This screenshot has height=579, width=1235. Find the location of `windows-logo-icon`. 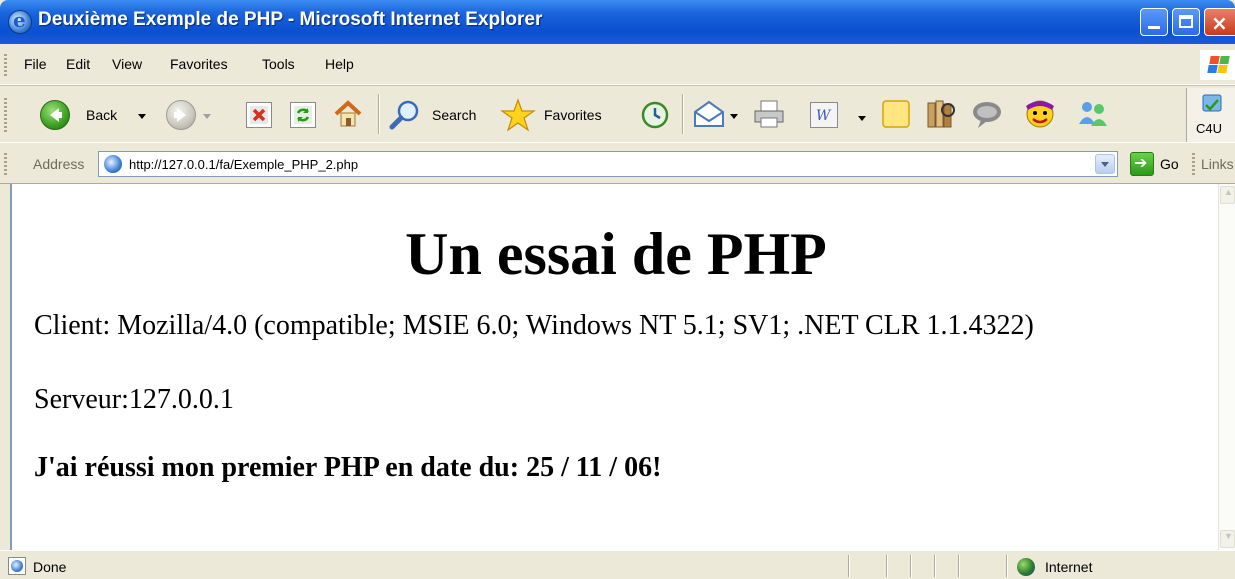

windows-logo-icon is located at coordinates (1217, 65).